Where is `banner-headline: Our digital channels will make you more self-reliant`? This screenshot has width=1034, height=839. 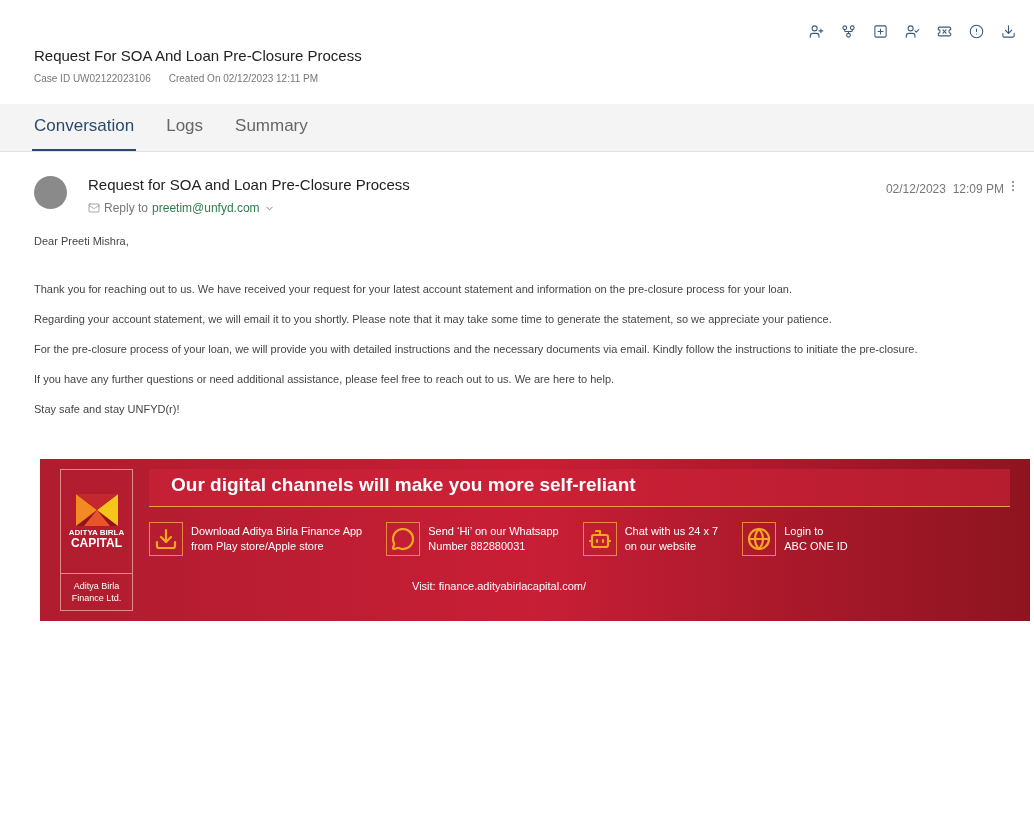 banner-headline: Our digital channels will make you more self-reliant is located at coordinates (579, 488).